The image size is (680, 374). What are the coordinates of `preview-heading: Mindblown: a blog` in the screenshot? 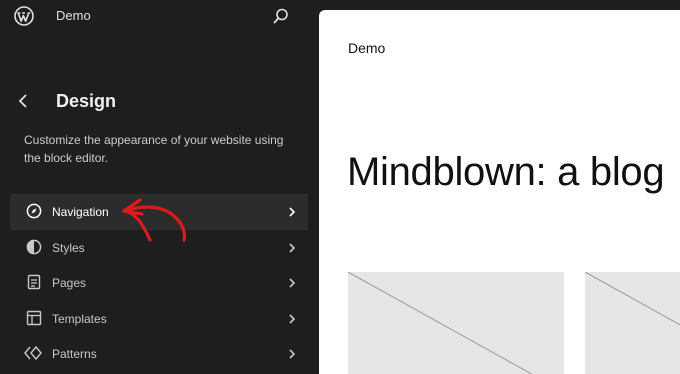 It's located at (506, 172).